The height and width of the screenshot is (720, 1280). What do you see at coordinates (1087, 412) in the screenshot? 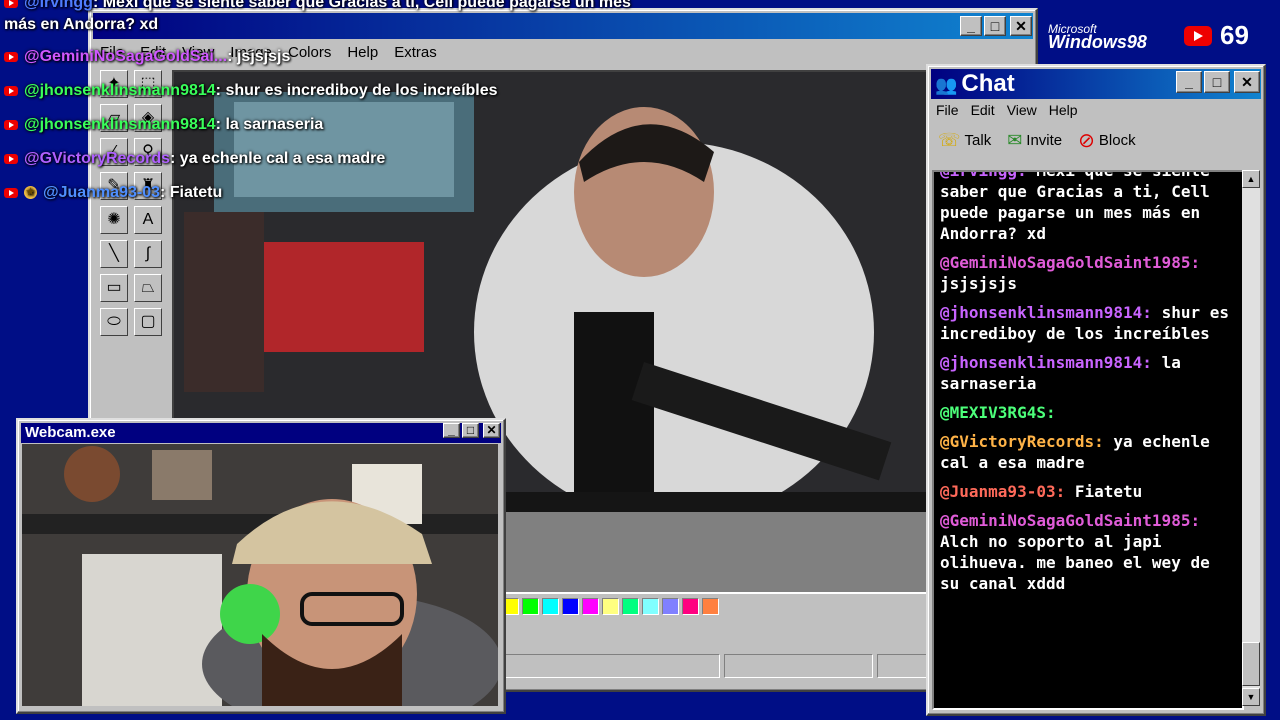
I see `chat-message: @MEXIV3RG4S:` at bounding box center [1087, 412].